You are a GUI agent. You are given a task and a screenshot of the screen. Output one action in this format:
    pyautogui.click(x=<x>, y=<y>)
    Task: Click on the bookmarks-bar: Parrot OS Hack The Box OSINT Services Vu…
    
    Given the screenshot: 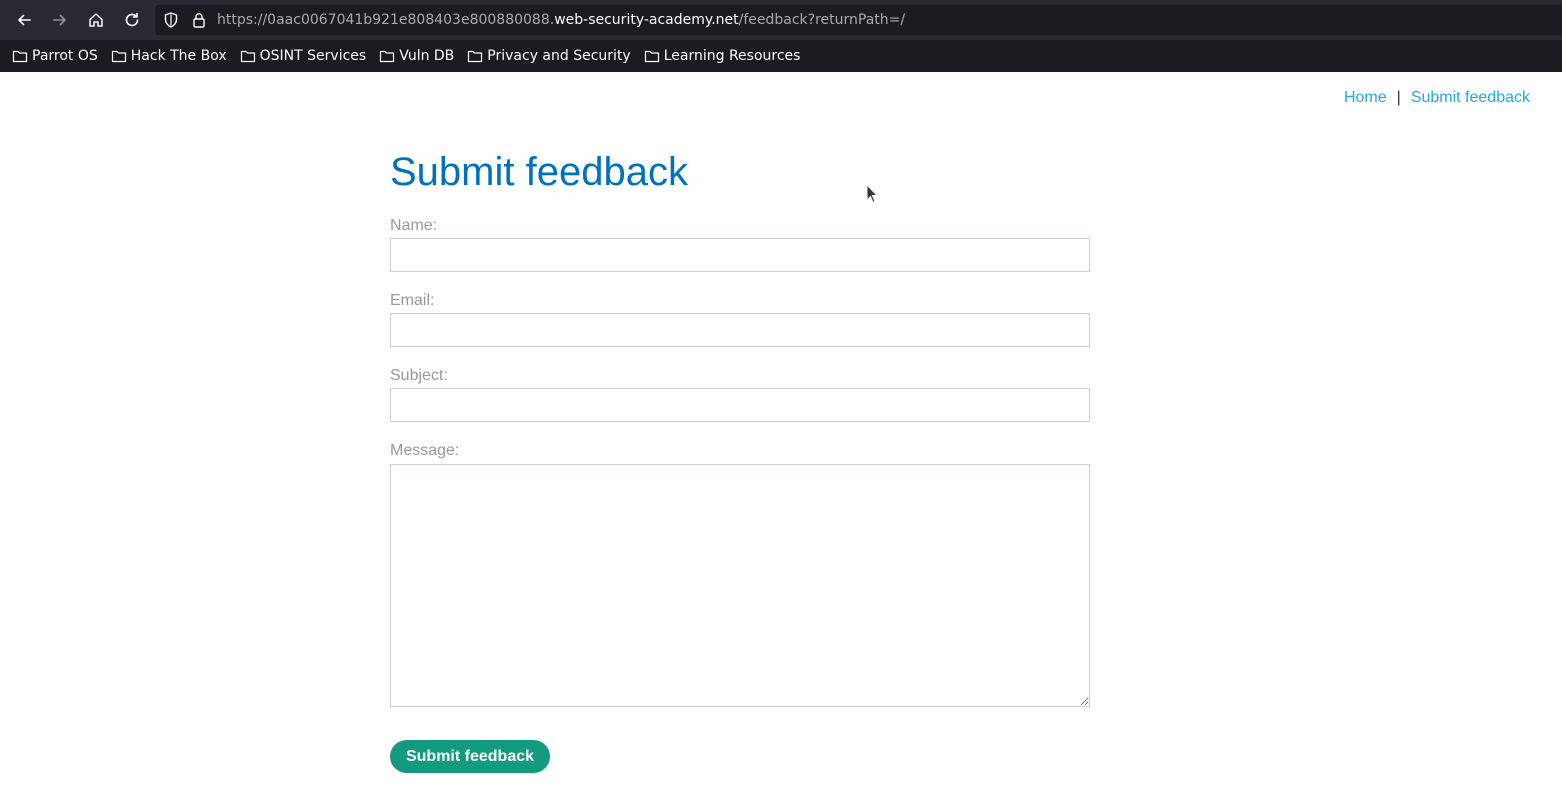 What is the action you would take?
    pyautogui.click(x=781, y=56)
    